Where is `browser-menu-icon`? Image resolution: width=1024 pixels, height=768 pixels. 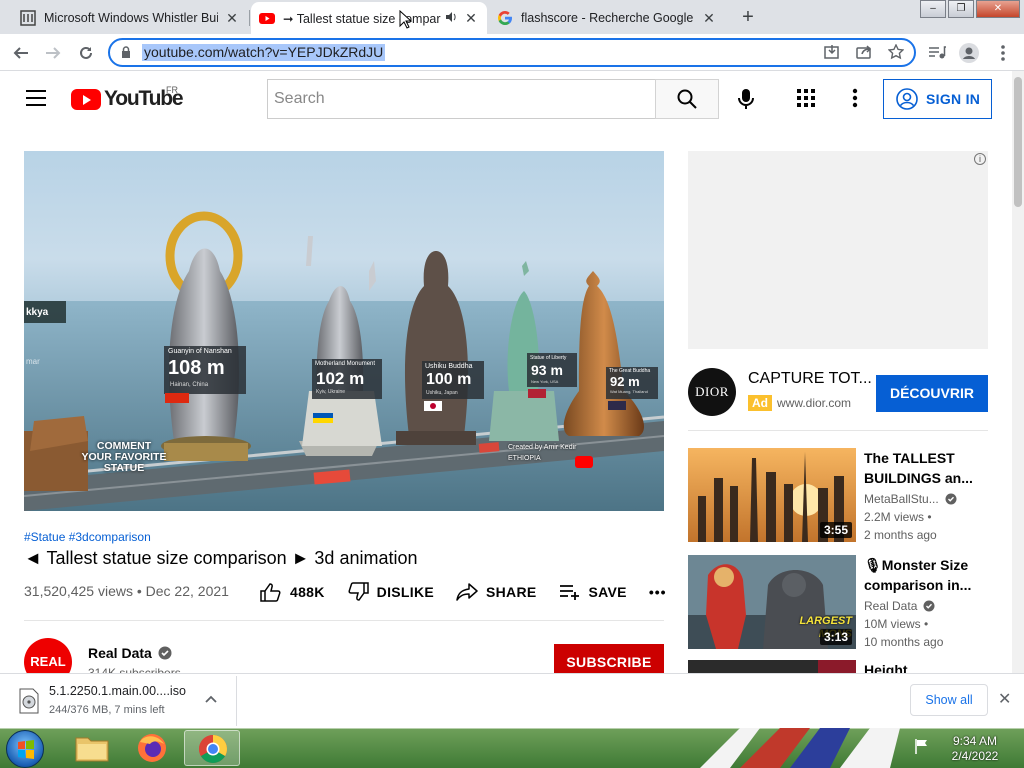 browser-menu-icon is located at coordinates (1003, 53).